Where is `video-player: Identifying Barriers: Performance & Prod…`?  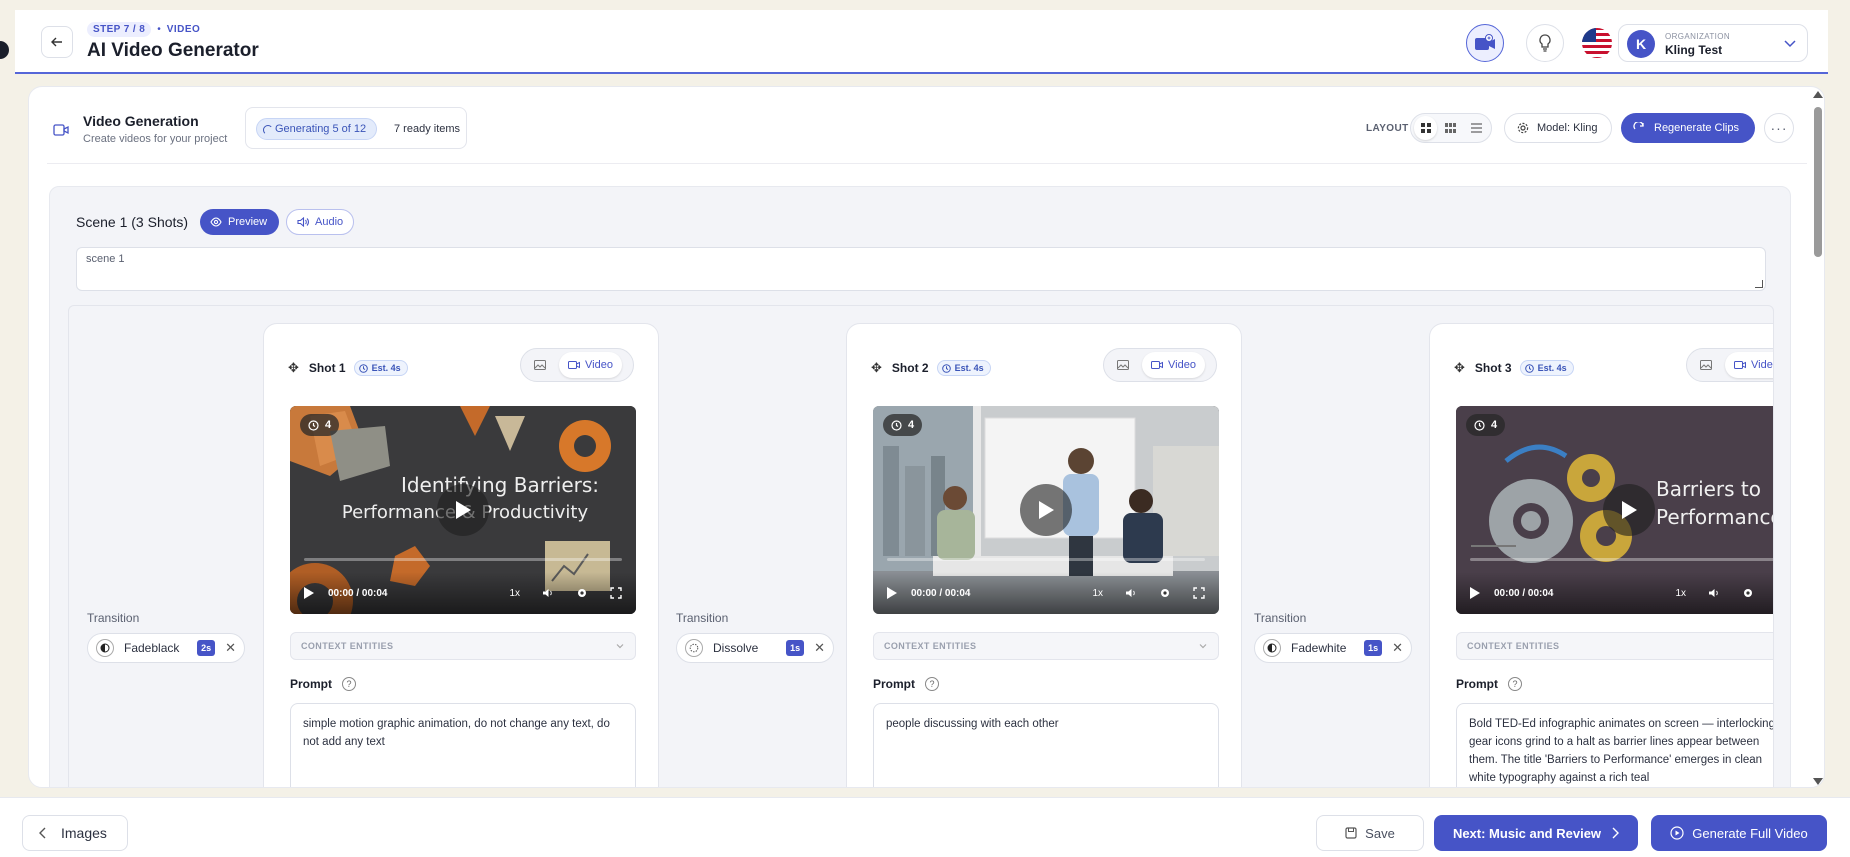
video-player: Identifying Barriers: Performance & Prod… is located at coordinates (463, 510).